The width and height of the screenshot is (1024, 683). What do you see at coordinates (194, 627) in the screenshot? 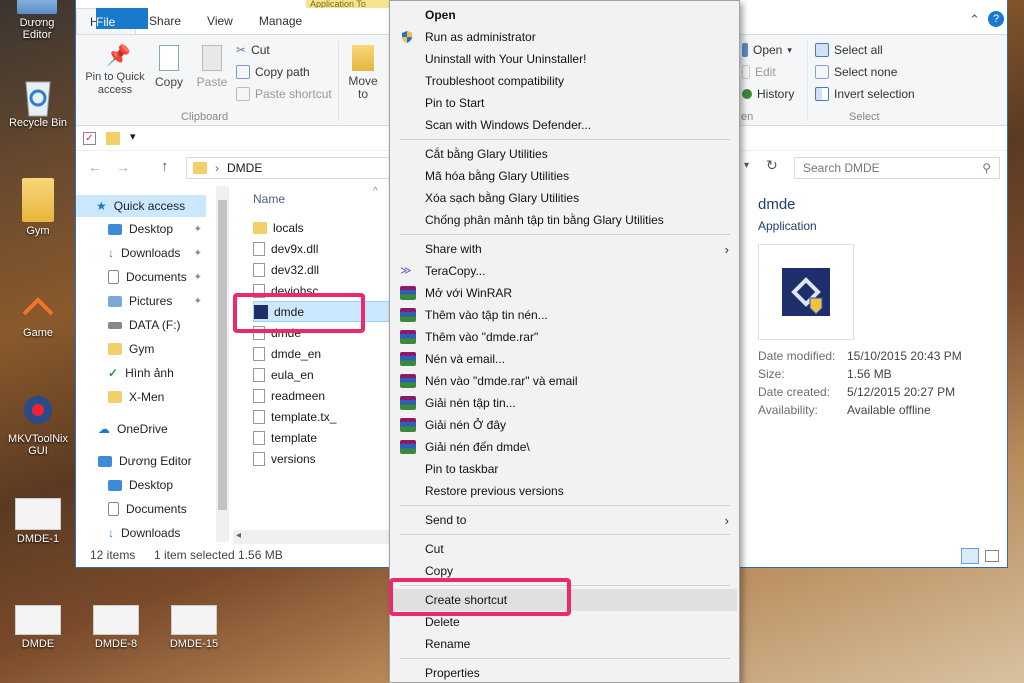
I see `desktop-icon-dmde-15: DMDE-15` at bounding box center [194, 627].